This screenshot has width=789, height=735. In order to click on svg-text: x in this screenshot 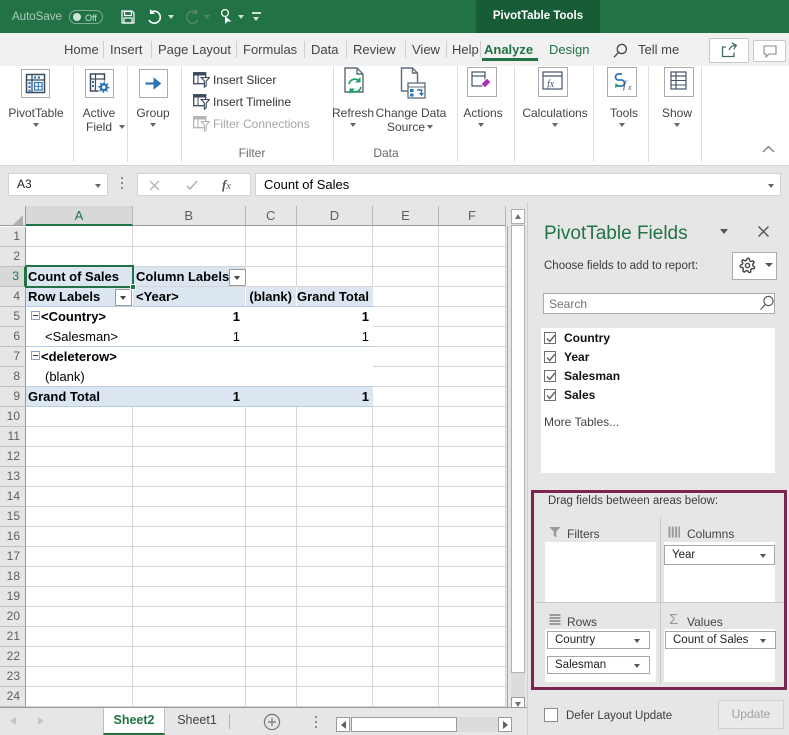, I will do `click(629, 87)`.